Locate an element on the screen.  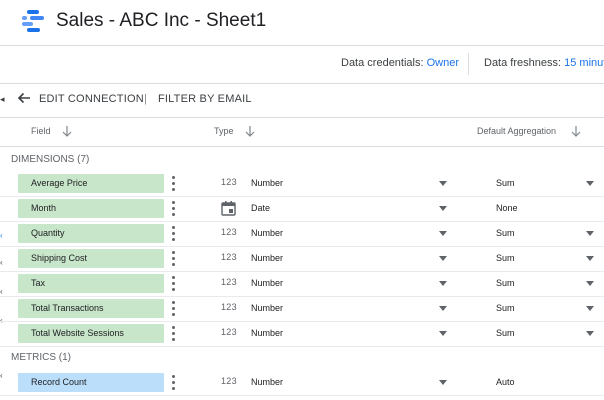
edit-connection-button: EDIT CONNECTION is located at coordinates (91, 99).